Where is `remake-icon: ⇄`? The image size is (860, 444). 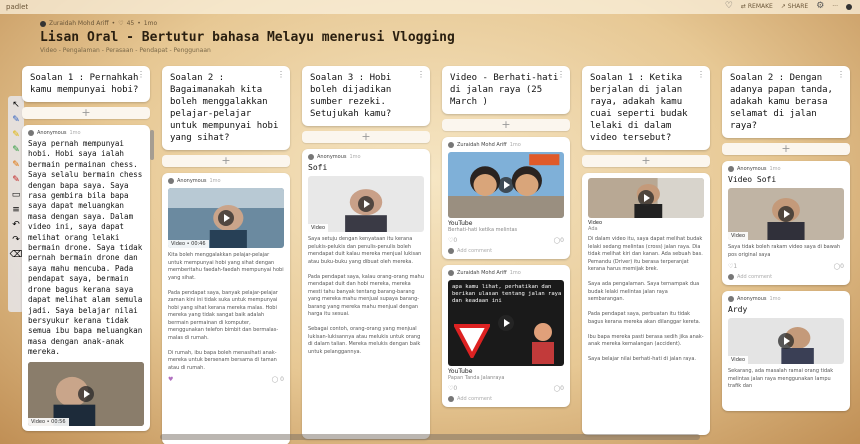 remake-icon: ⇄ is located at coordinates (743, 6).